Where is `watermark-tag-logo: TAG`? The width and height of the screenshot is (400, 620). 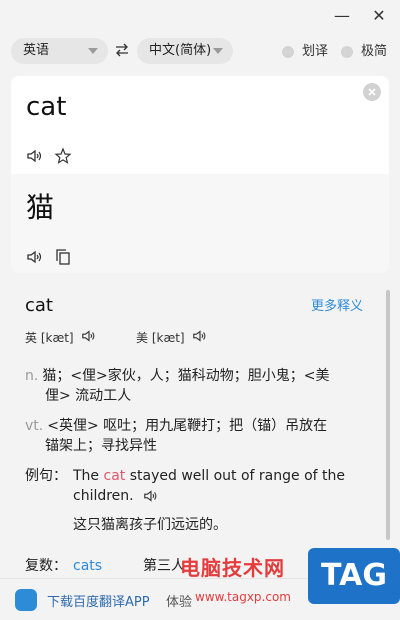 watermark-tag-logo: TAG is located at coordinates (354, 576).